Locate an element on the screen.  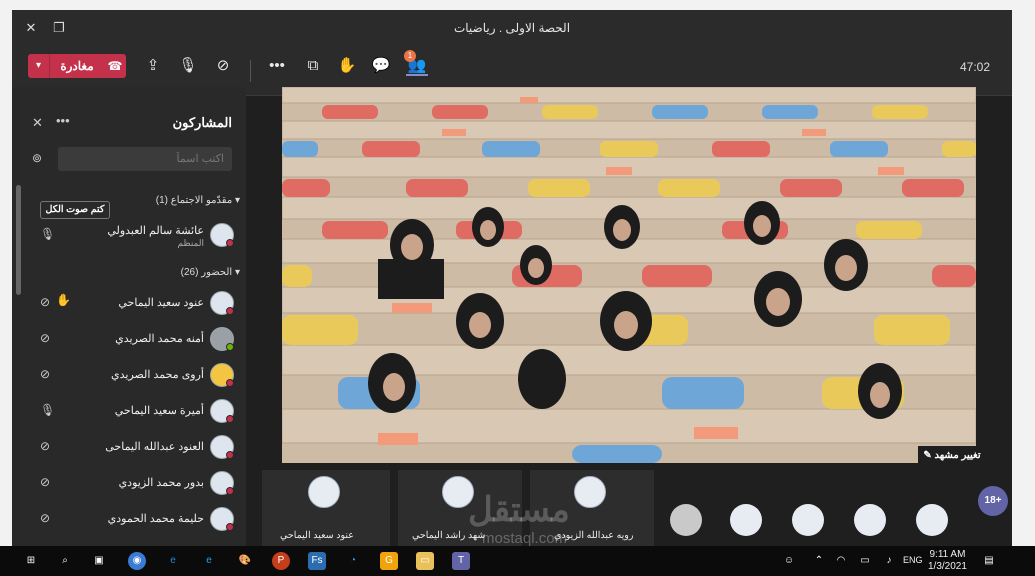
participant-row: ⊘ أمنه محمد الصريدي is located at coordinates (129, 339).